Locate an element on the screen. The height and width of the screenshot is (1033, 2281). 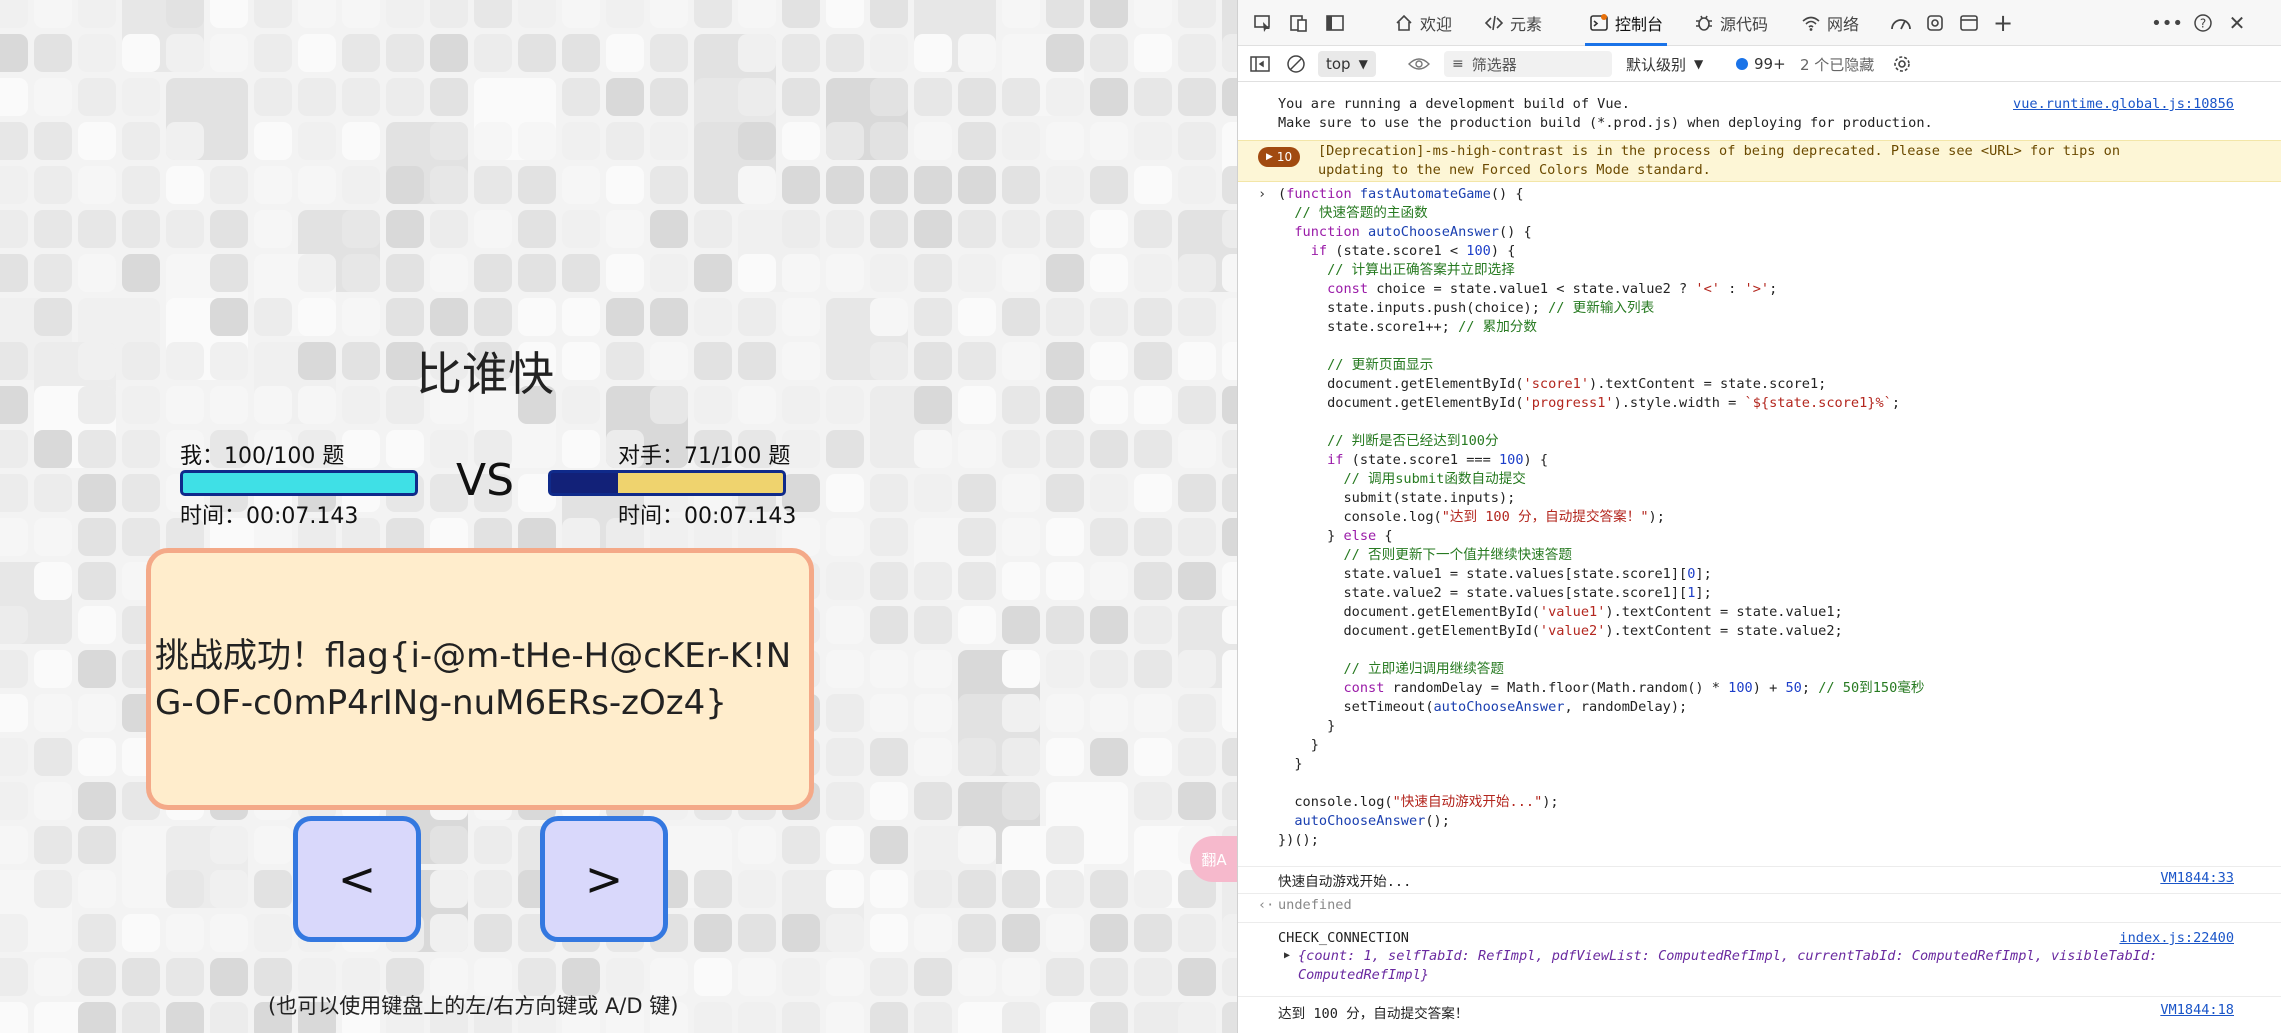
close-icon: ✕ is located at coordinates (2237, 23).